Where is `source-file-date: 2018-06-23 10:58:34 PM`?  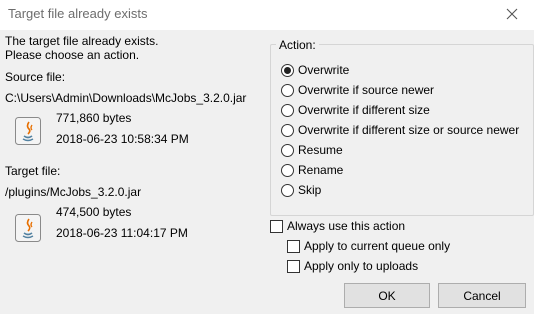 source-file-date: 2018-06-23 10:58:34 PM is located at coordinates (122, 139).